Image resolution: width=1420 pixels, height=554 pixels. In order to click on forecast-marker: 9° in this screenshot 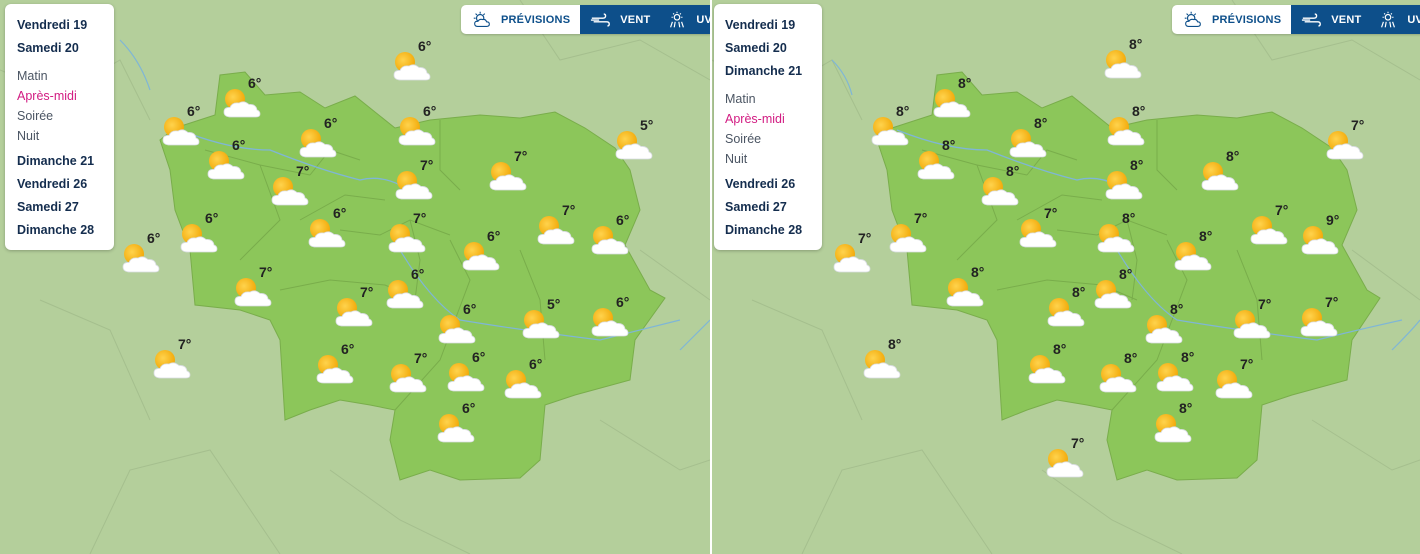, I will do `click(1326, 237)`.